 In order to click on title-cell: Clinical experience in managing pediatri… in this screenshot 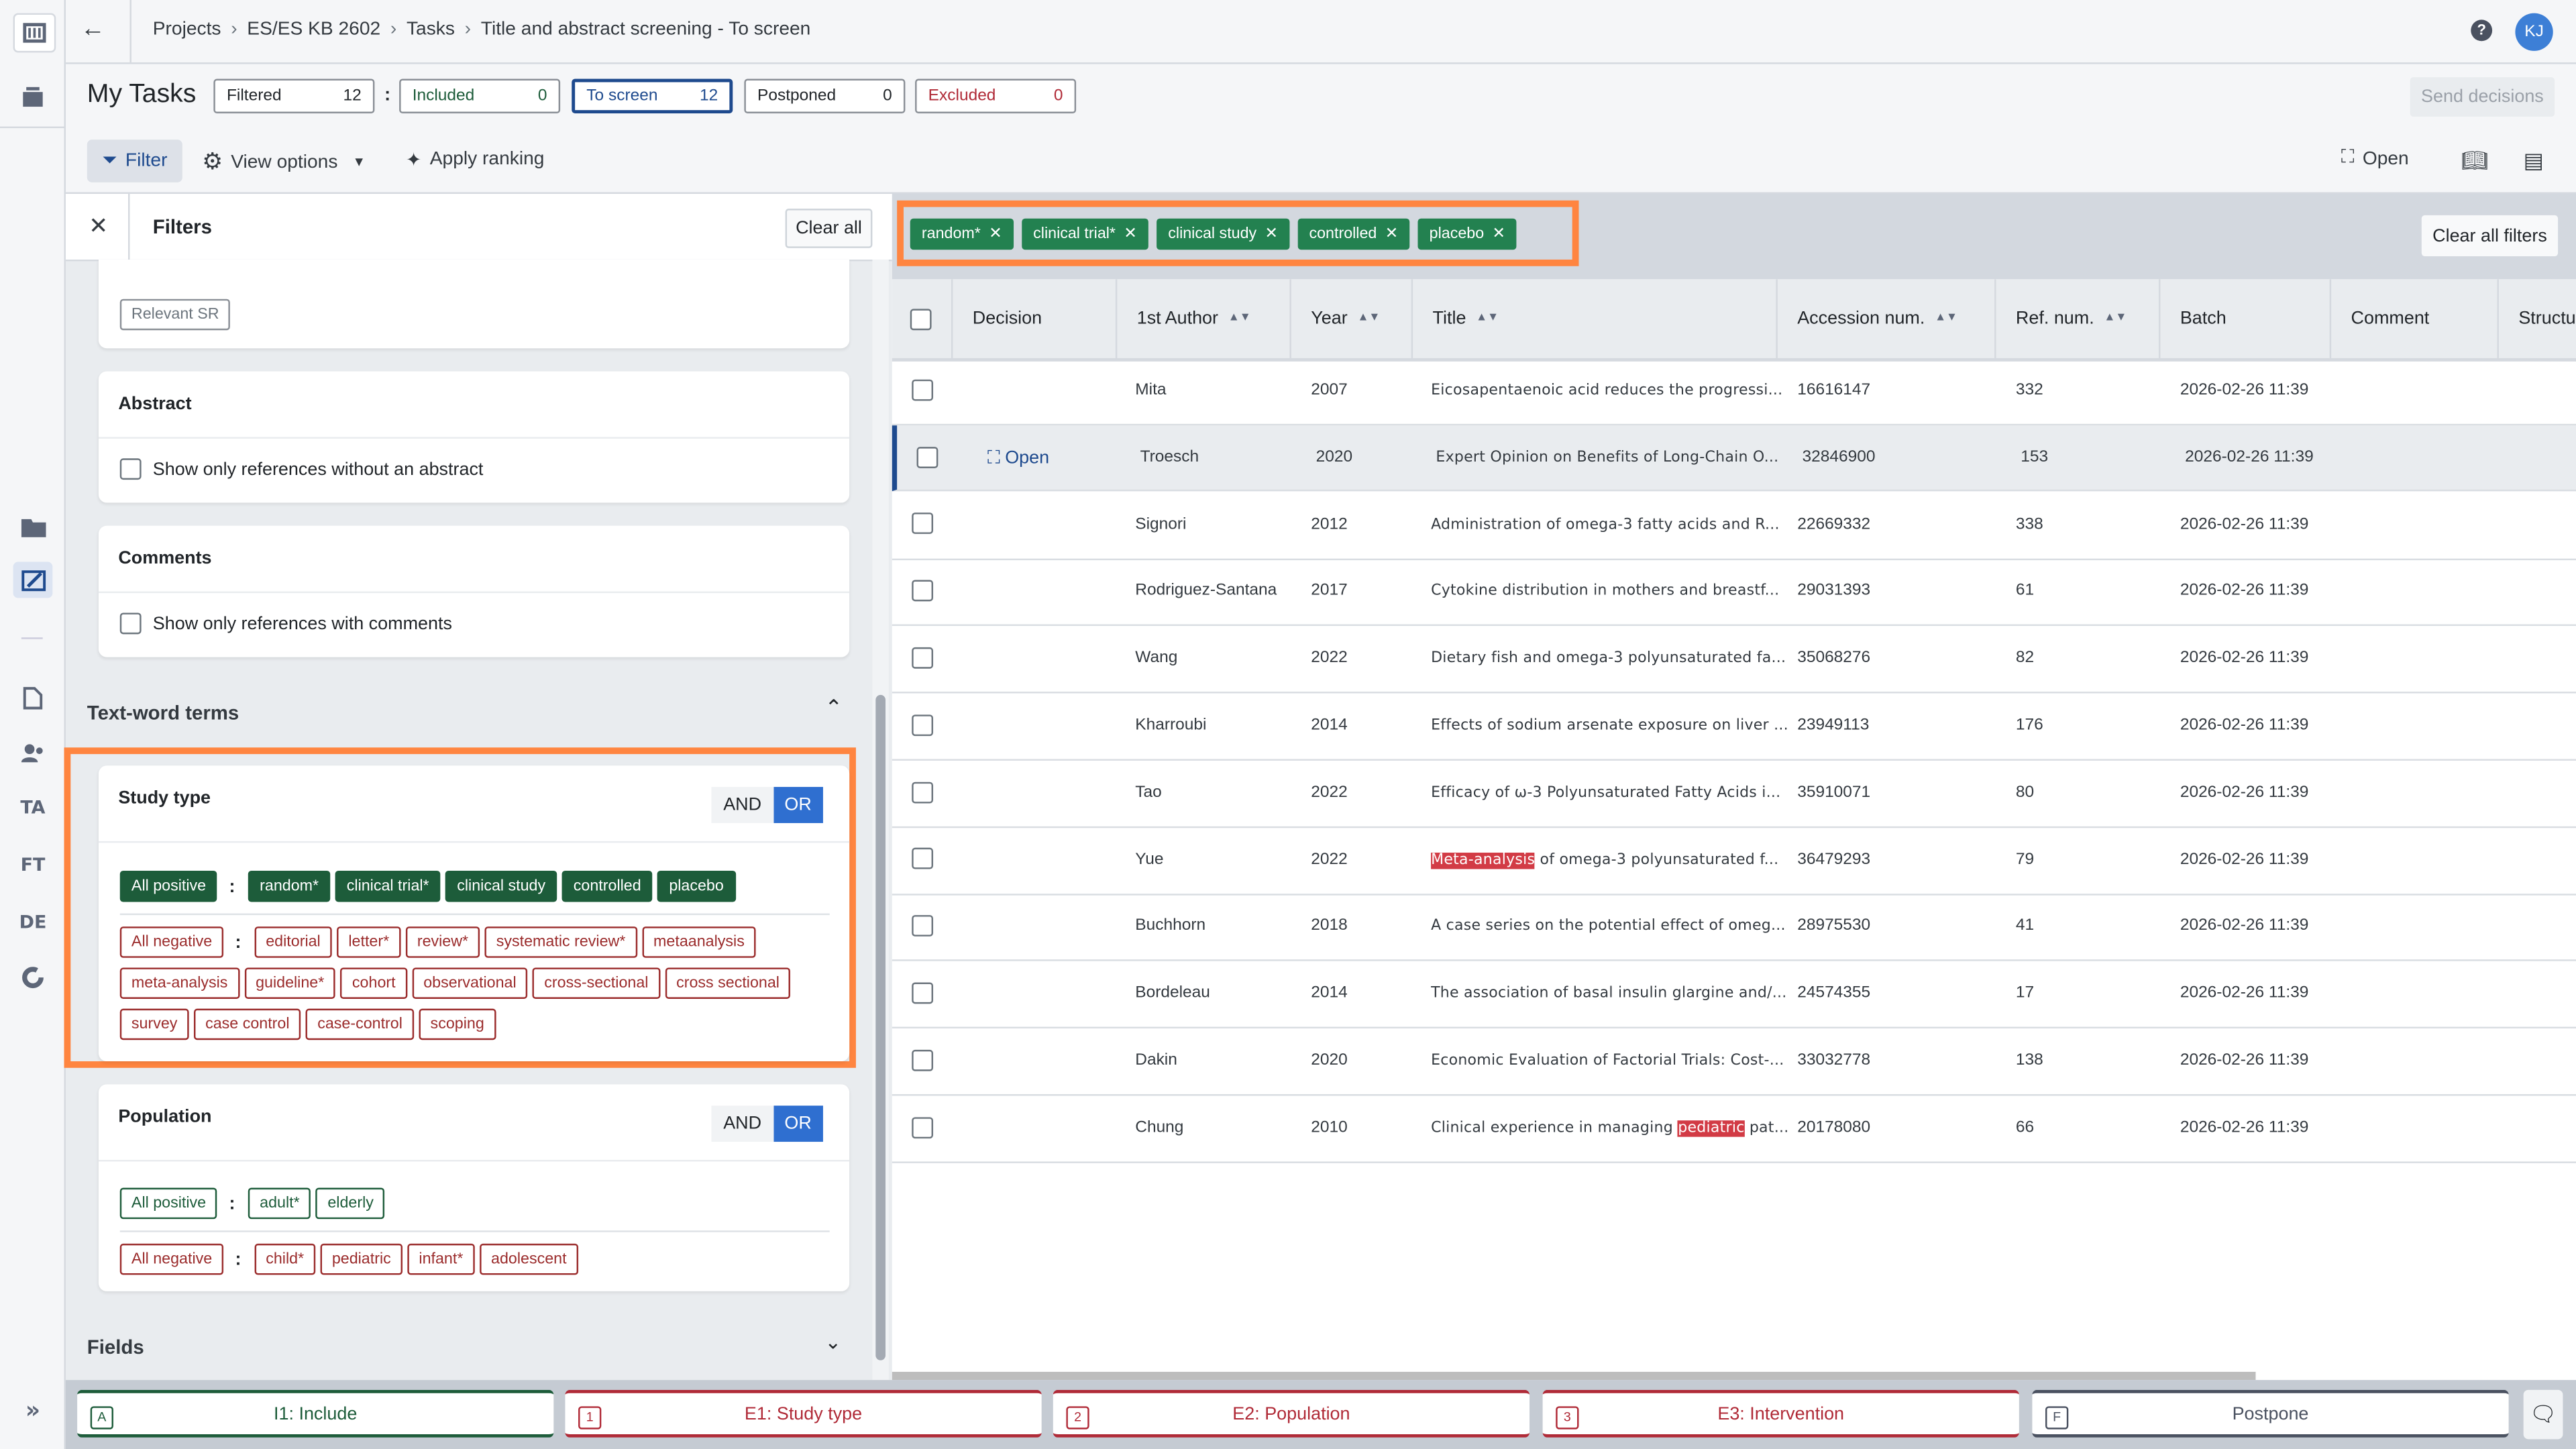, I will do `click(1609, 1128)`.